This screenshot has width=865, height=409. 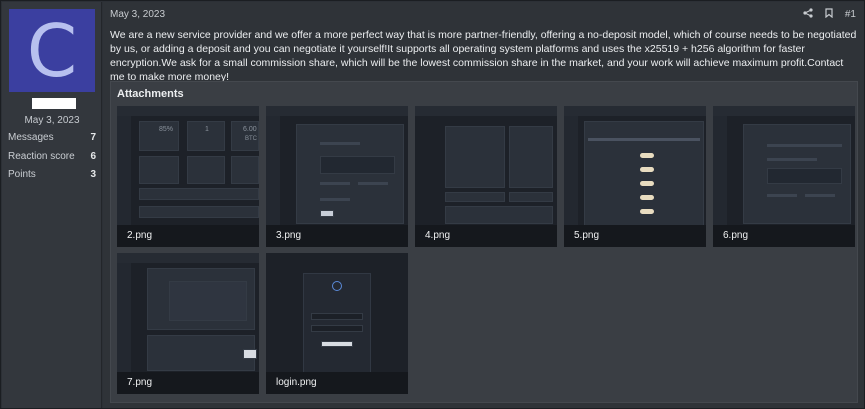 I want to click on post-actions: #1, so click(x=829, y=14).